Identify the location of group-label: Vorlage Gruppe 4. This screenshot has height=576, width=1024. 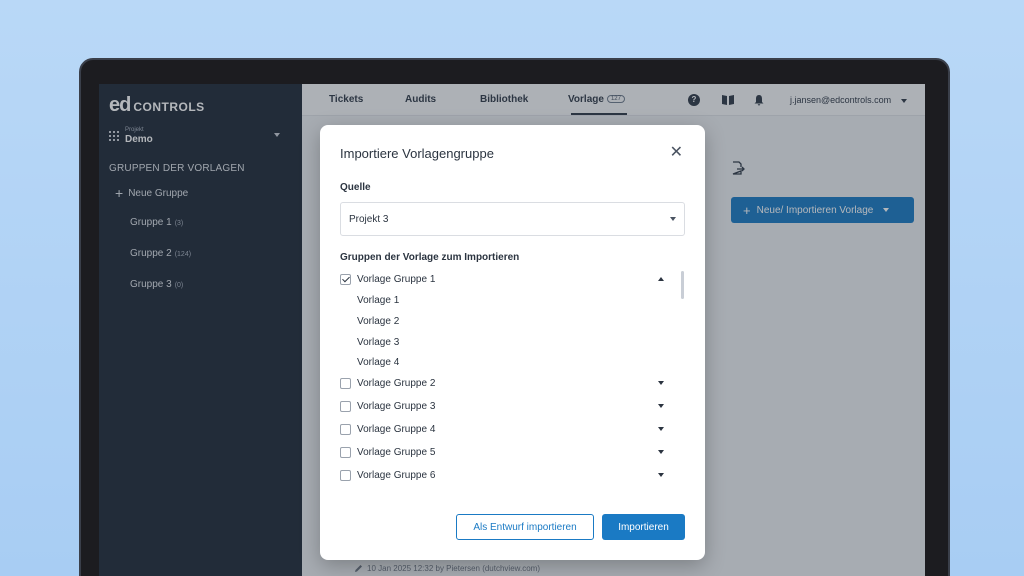
(396, 429).